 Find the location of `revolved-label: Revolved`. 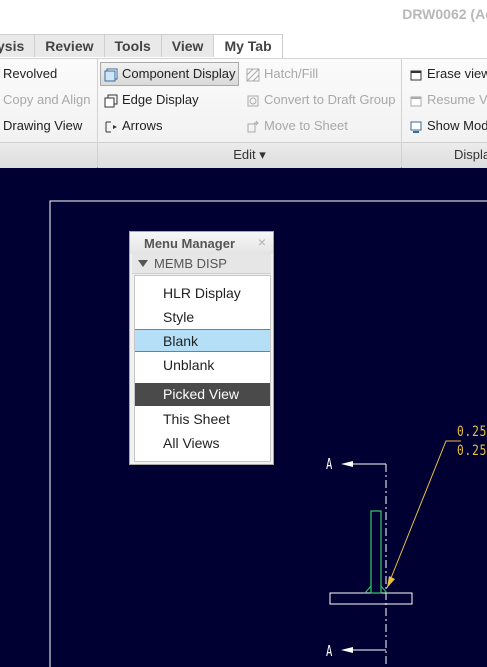

revolved-label: Revolved is located at coordinates (30, 73).